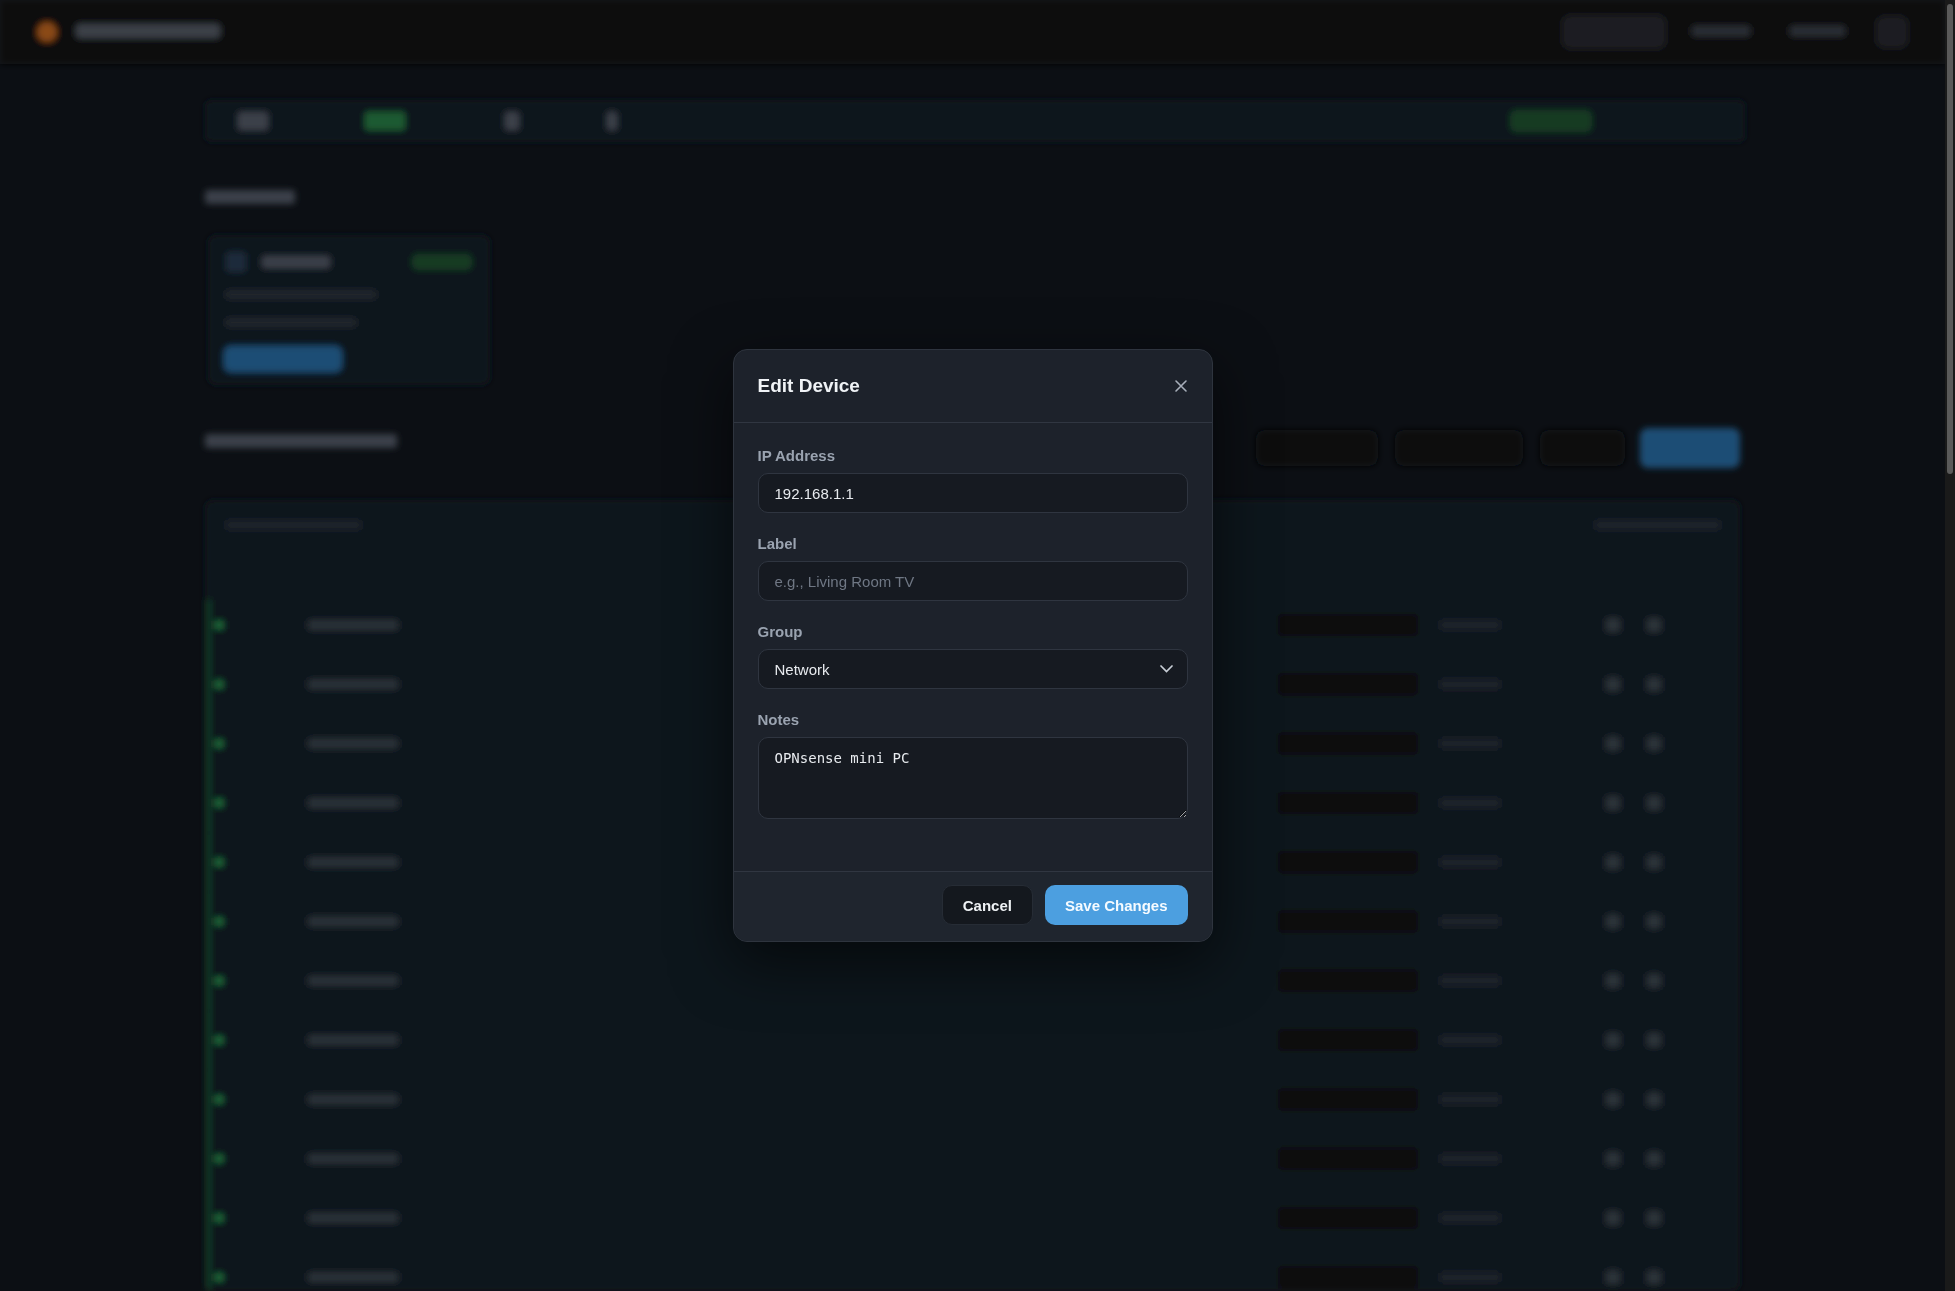 This screenshot has width=1955, height=1291. Describe the element at coordinates (777, 543) in the screenshot. I see `field-label: Label` at that location.